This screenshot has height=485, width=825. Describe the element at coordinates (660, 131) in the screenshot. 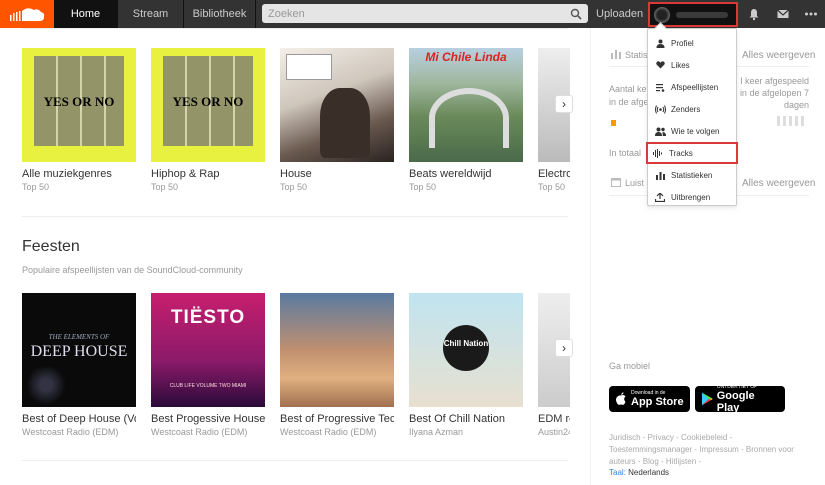

I see `who-to-follow-icon` at that location.